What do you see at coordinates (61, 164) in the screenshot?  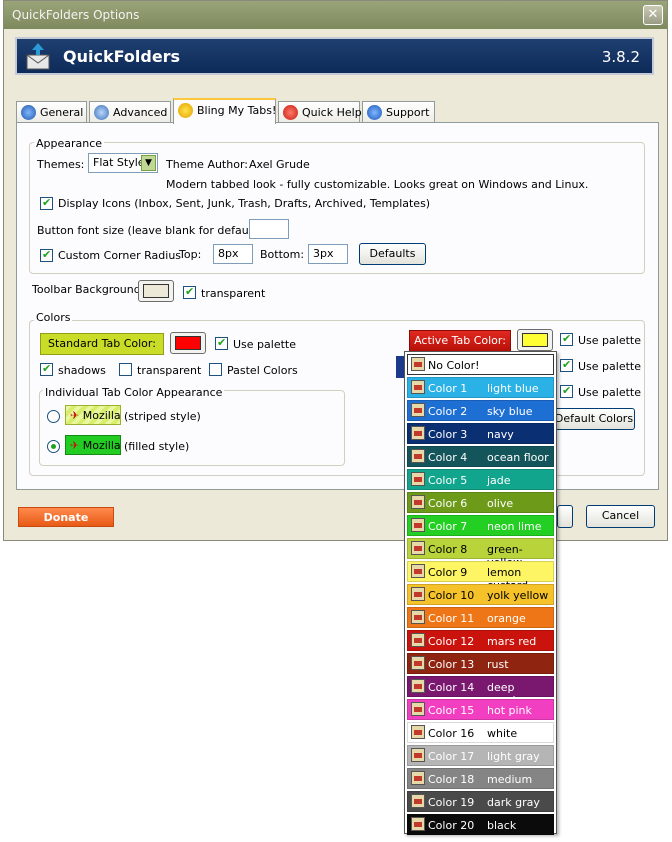 I see `themes-label: Themes:` at bounding box center [61, 164].